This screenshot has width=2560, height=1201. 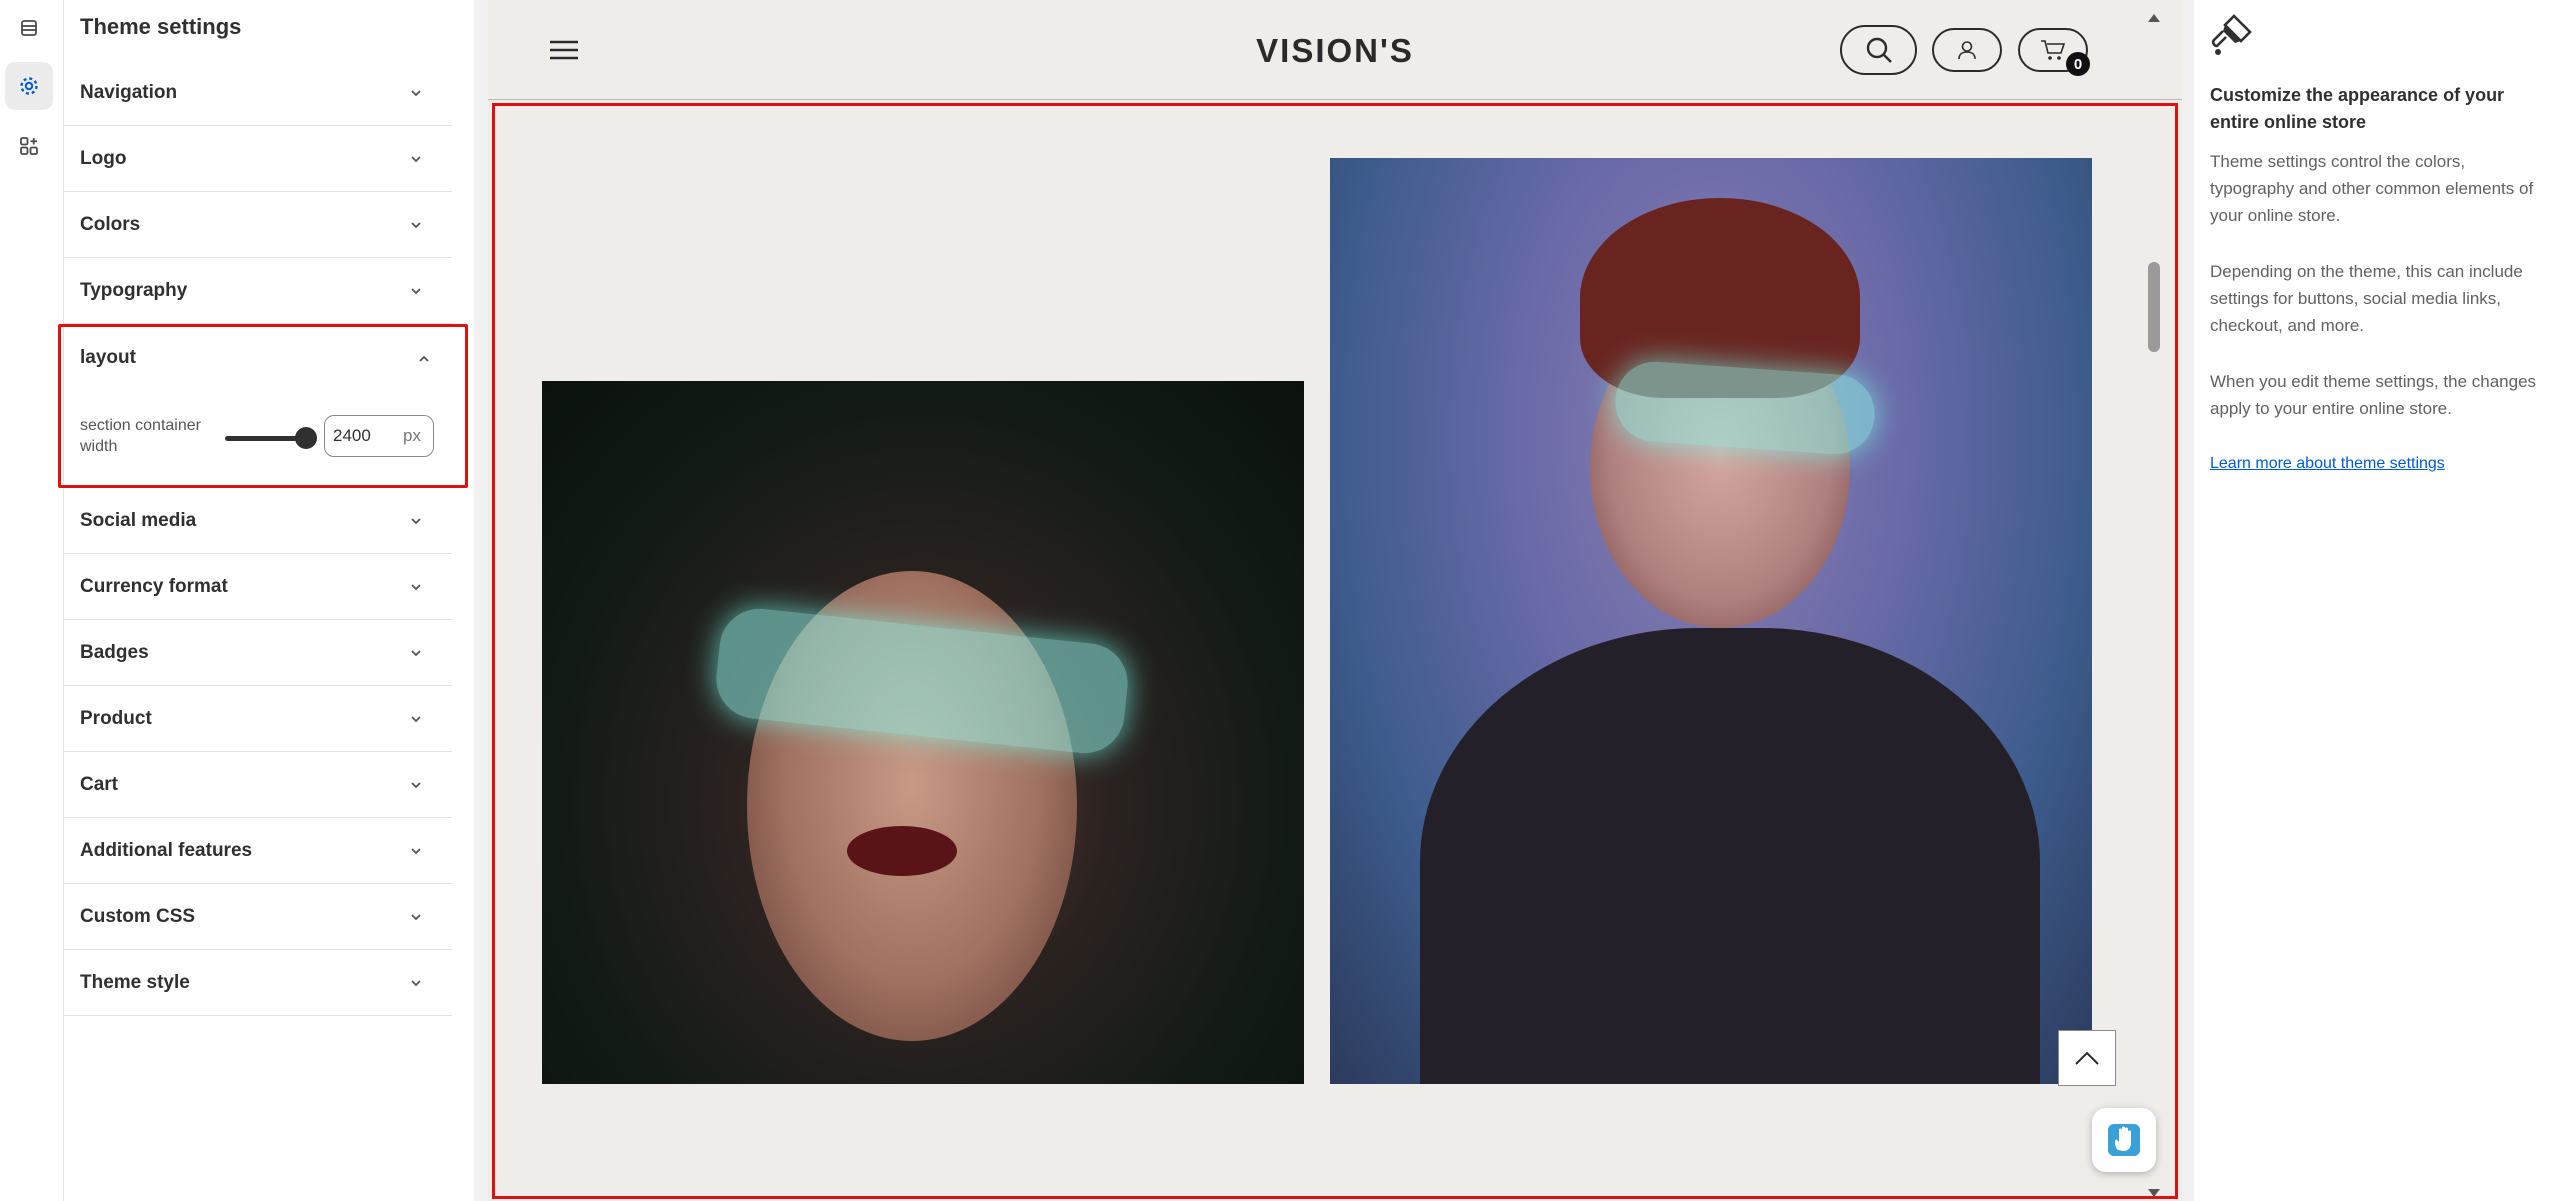 I want to click on setting-label: Logo, so click(x=103, y=158).